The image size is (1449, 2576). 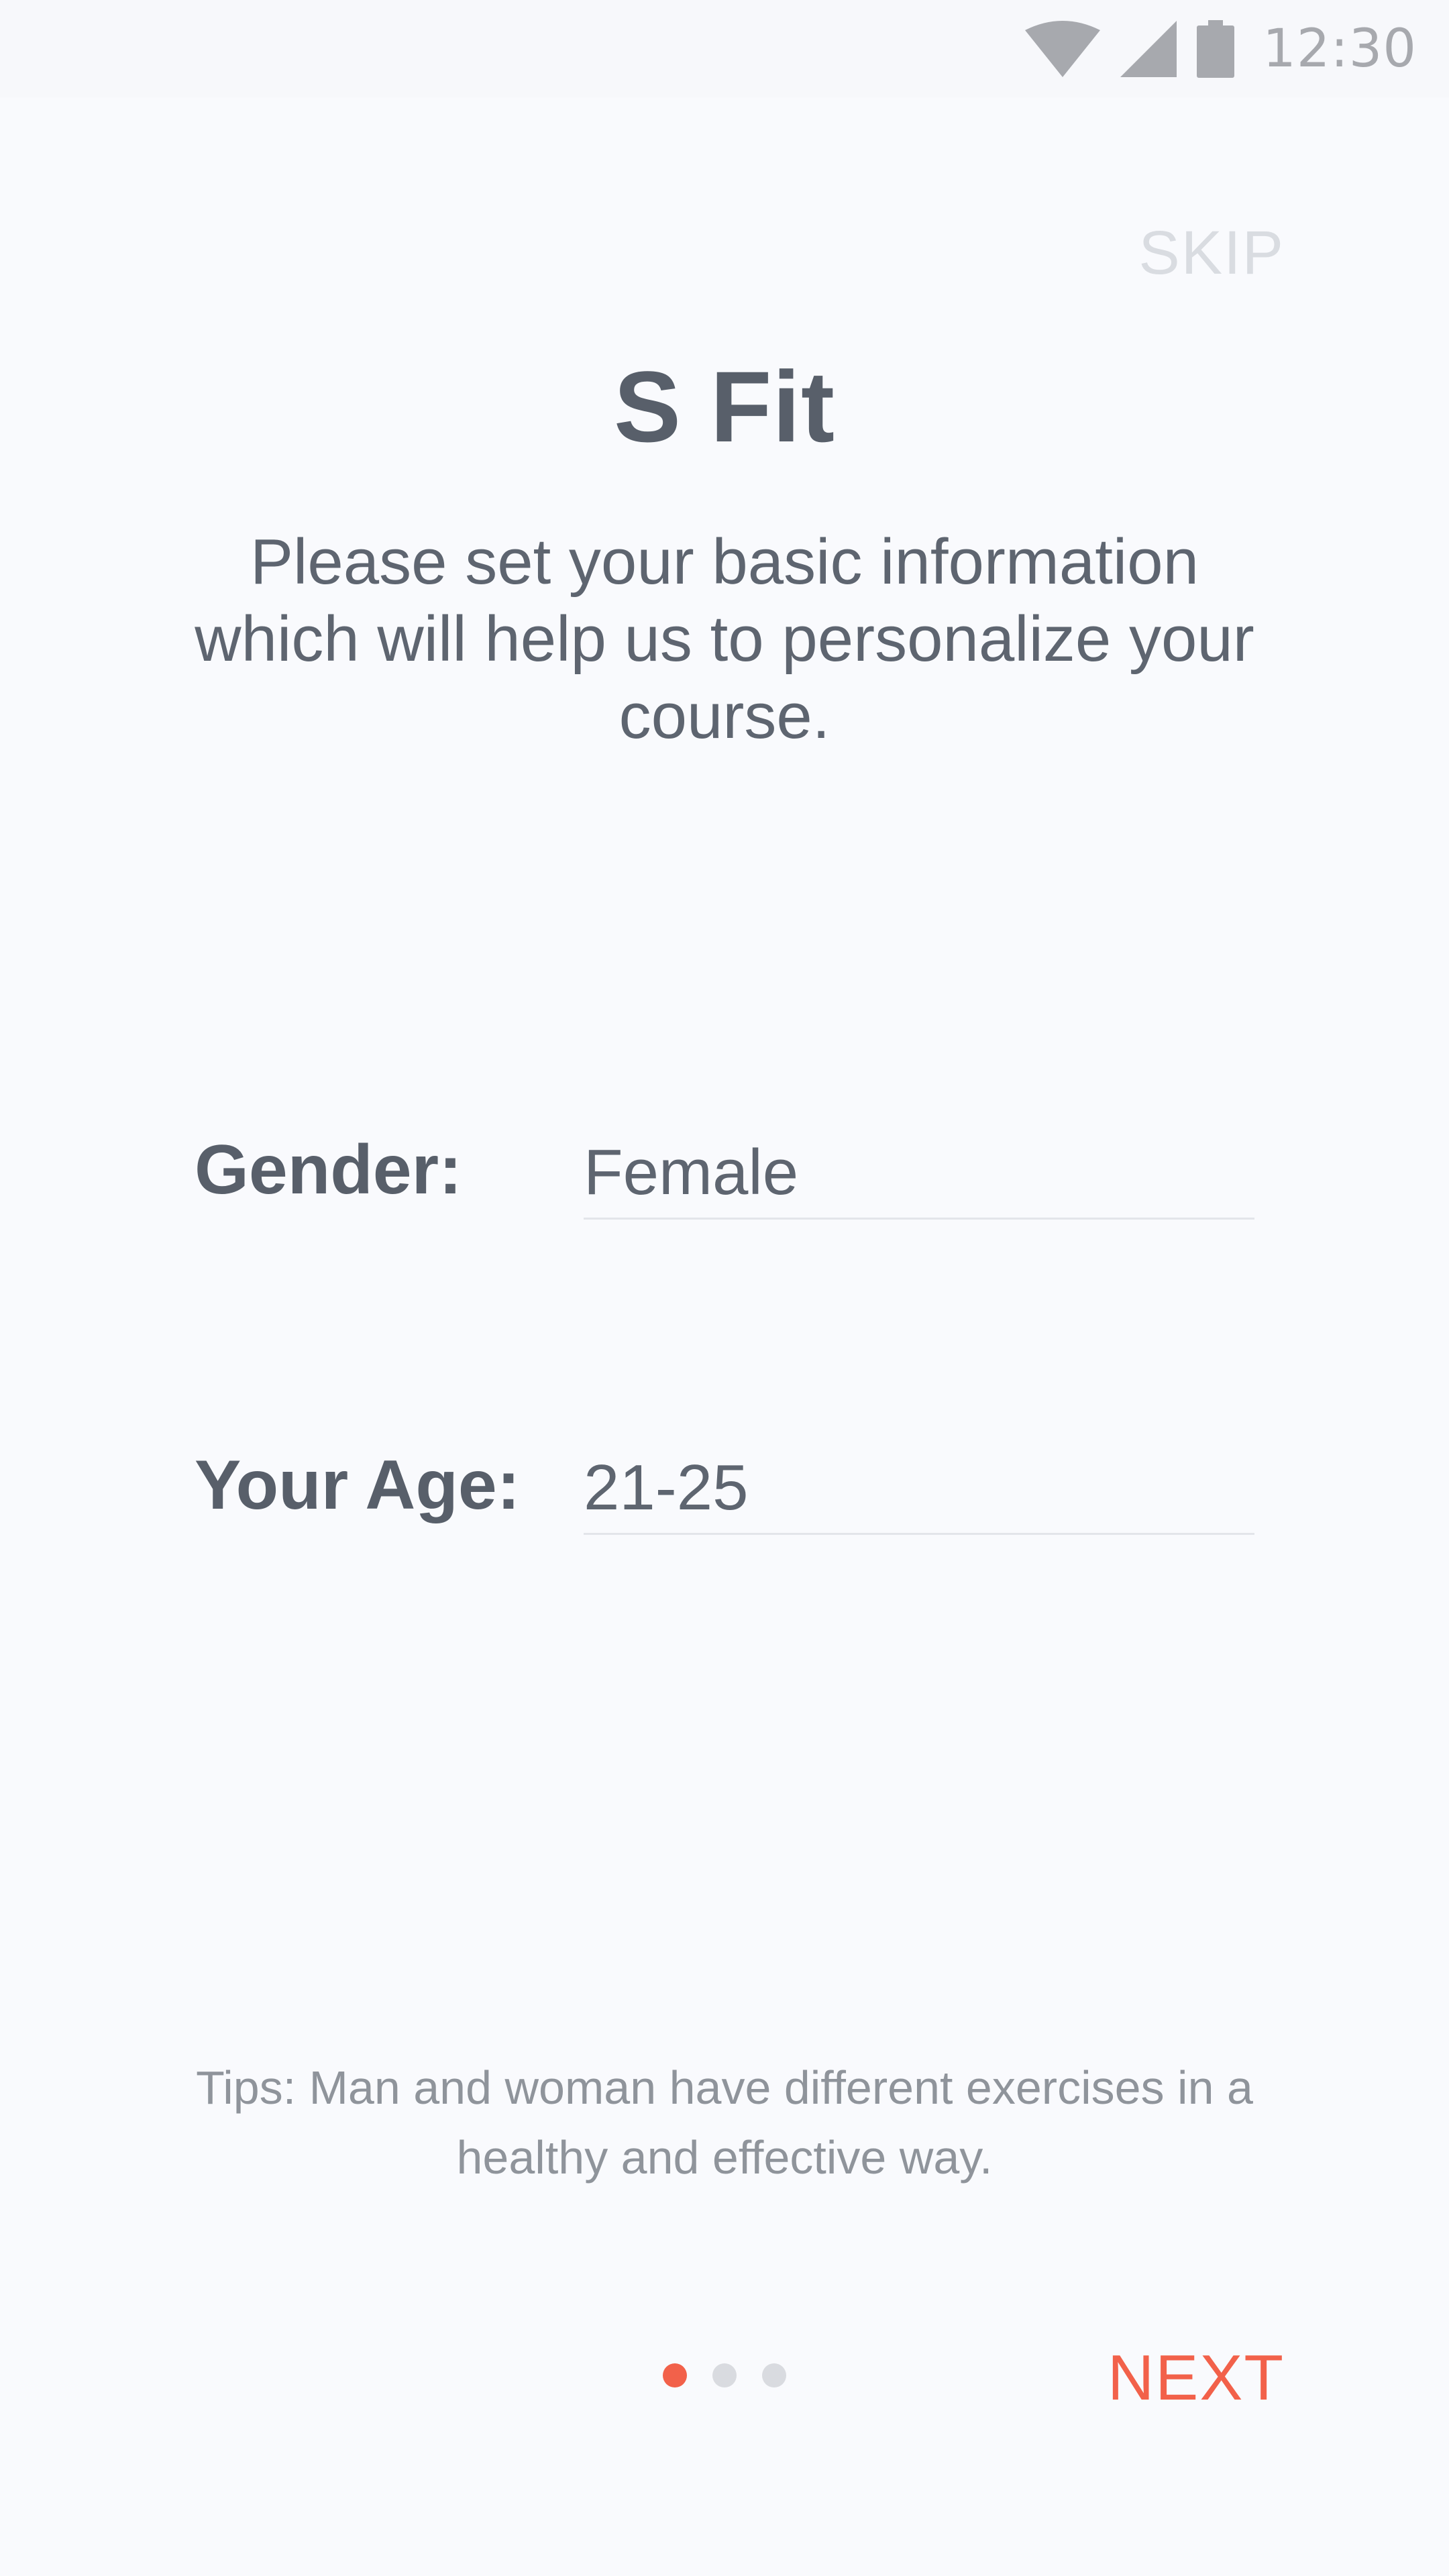 What do you see at coordinates (724, 406) in the screenshot?
I see `app-title: S Fit` at bounding box center [724, 406].